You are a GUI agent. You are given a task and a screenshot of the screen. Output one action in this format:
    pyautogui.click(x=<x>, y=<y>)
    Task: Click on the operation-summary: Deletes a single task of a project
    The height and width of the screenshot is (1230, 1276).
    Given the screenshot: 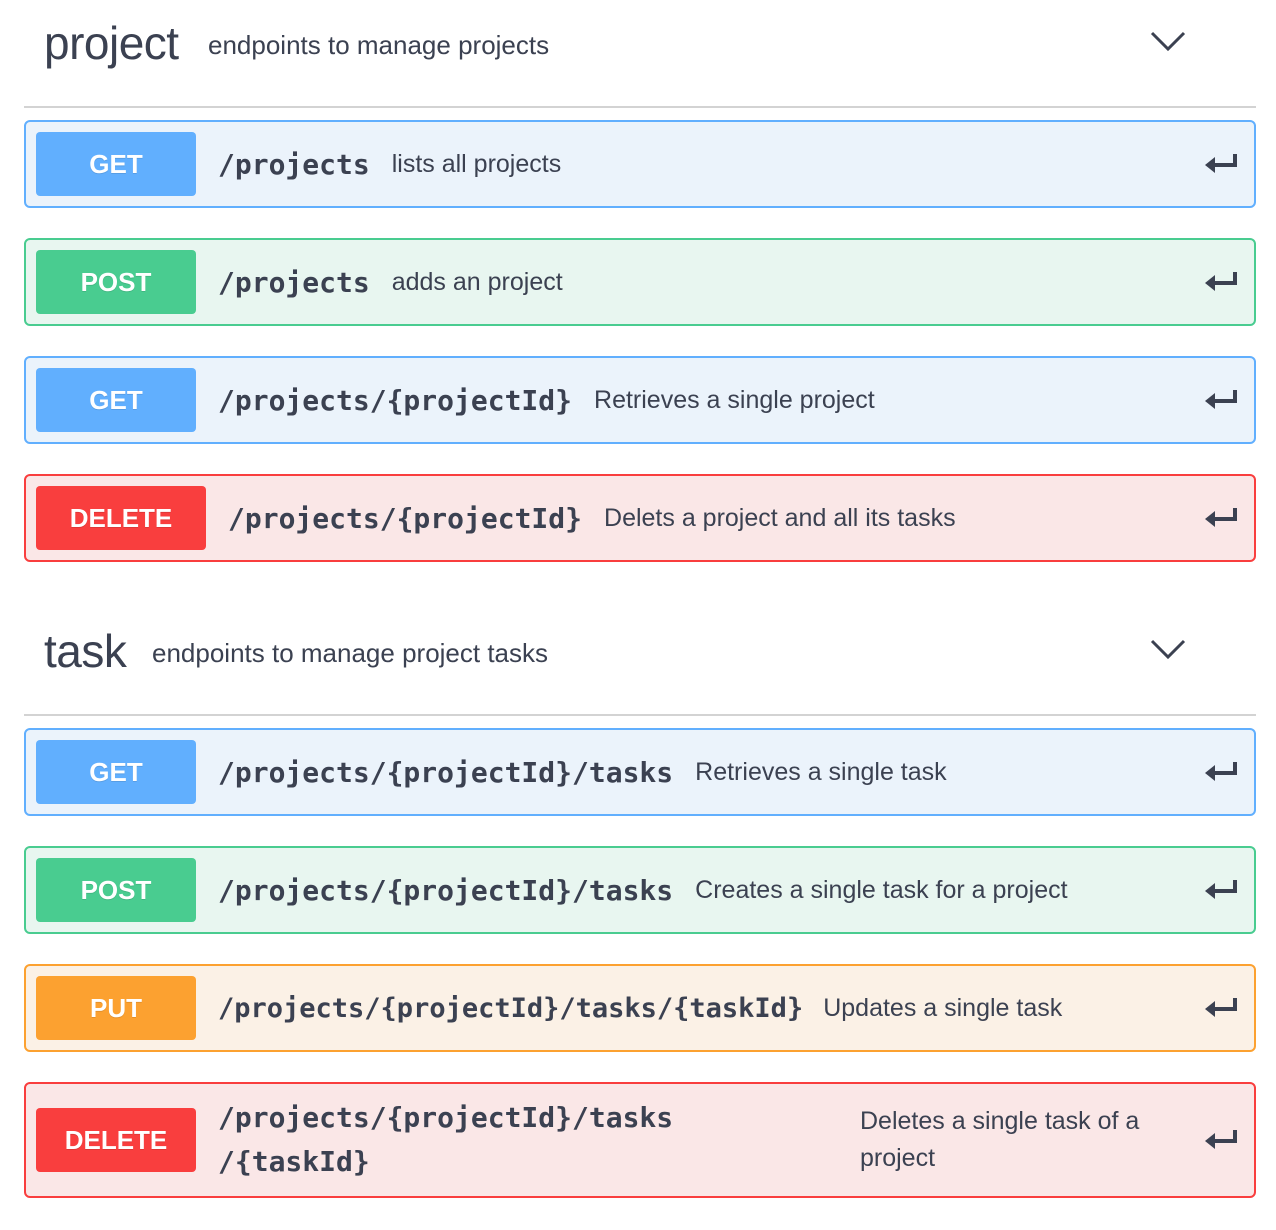 What is the action you would take?
    pyautogui.click(x=1000, y=1139)
    